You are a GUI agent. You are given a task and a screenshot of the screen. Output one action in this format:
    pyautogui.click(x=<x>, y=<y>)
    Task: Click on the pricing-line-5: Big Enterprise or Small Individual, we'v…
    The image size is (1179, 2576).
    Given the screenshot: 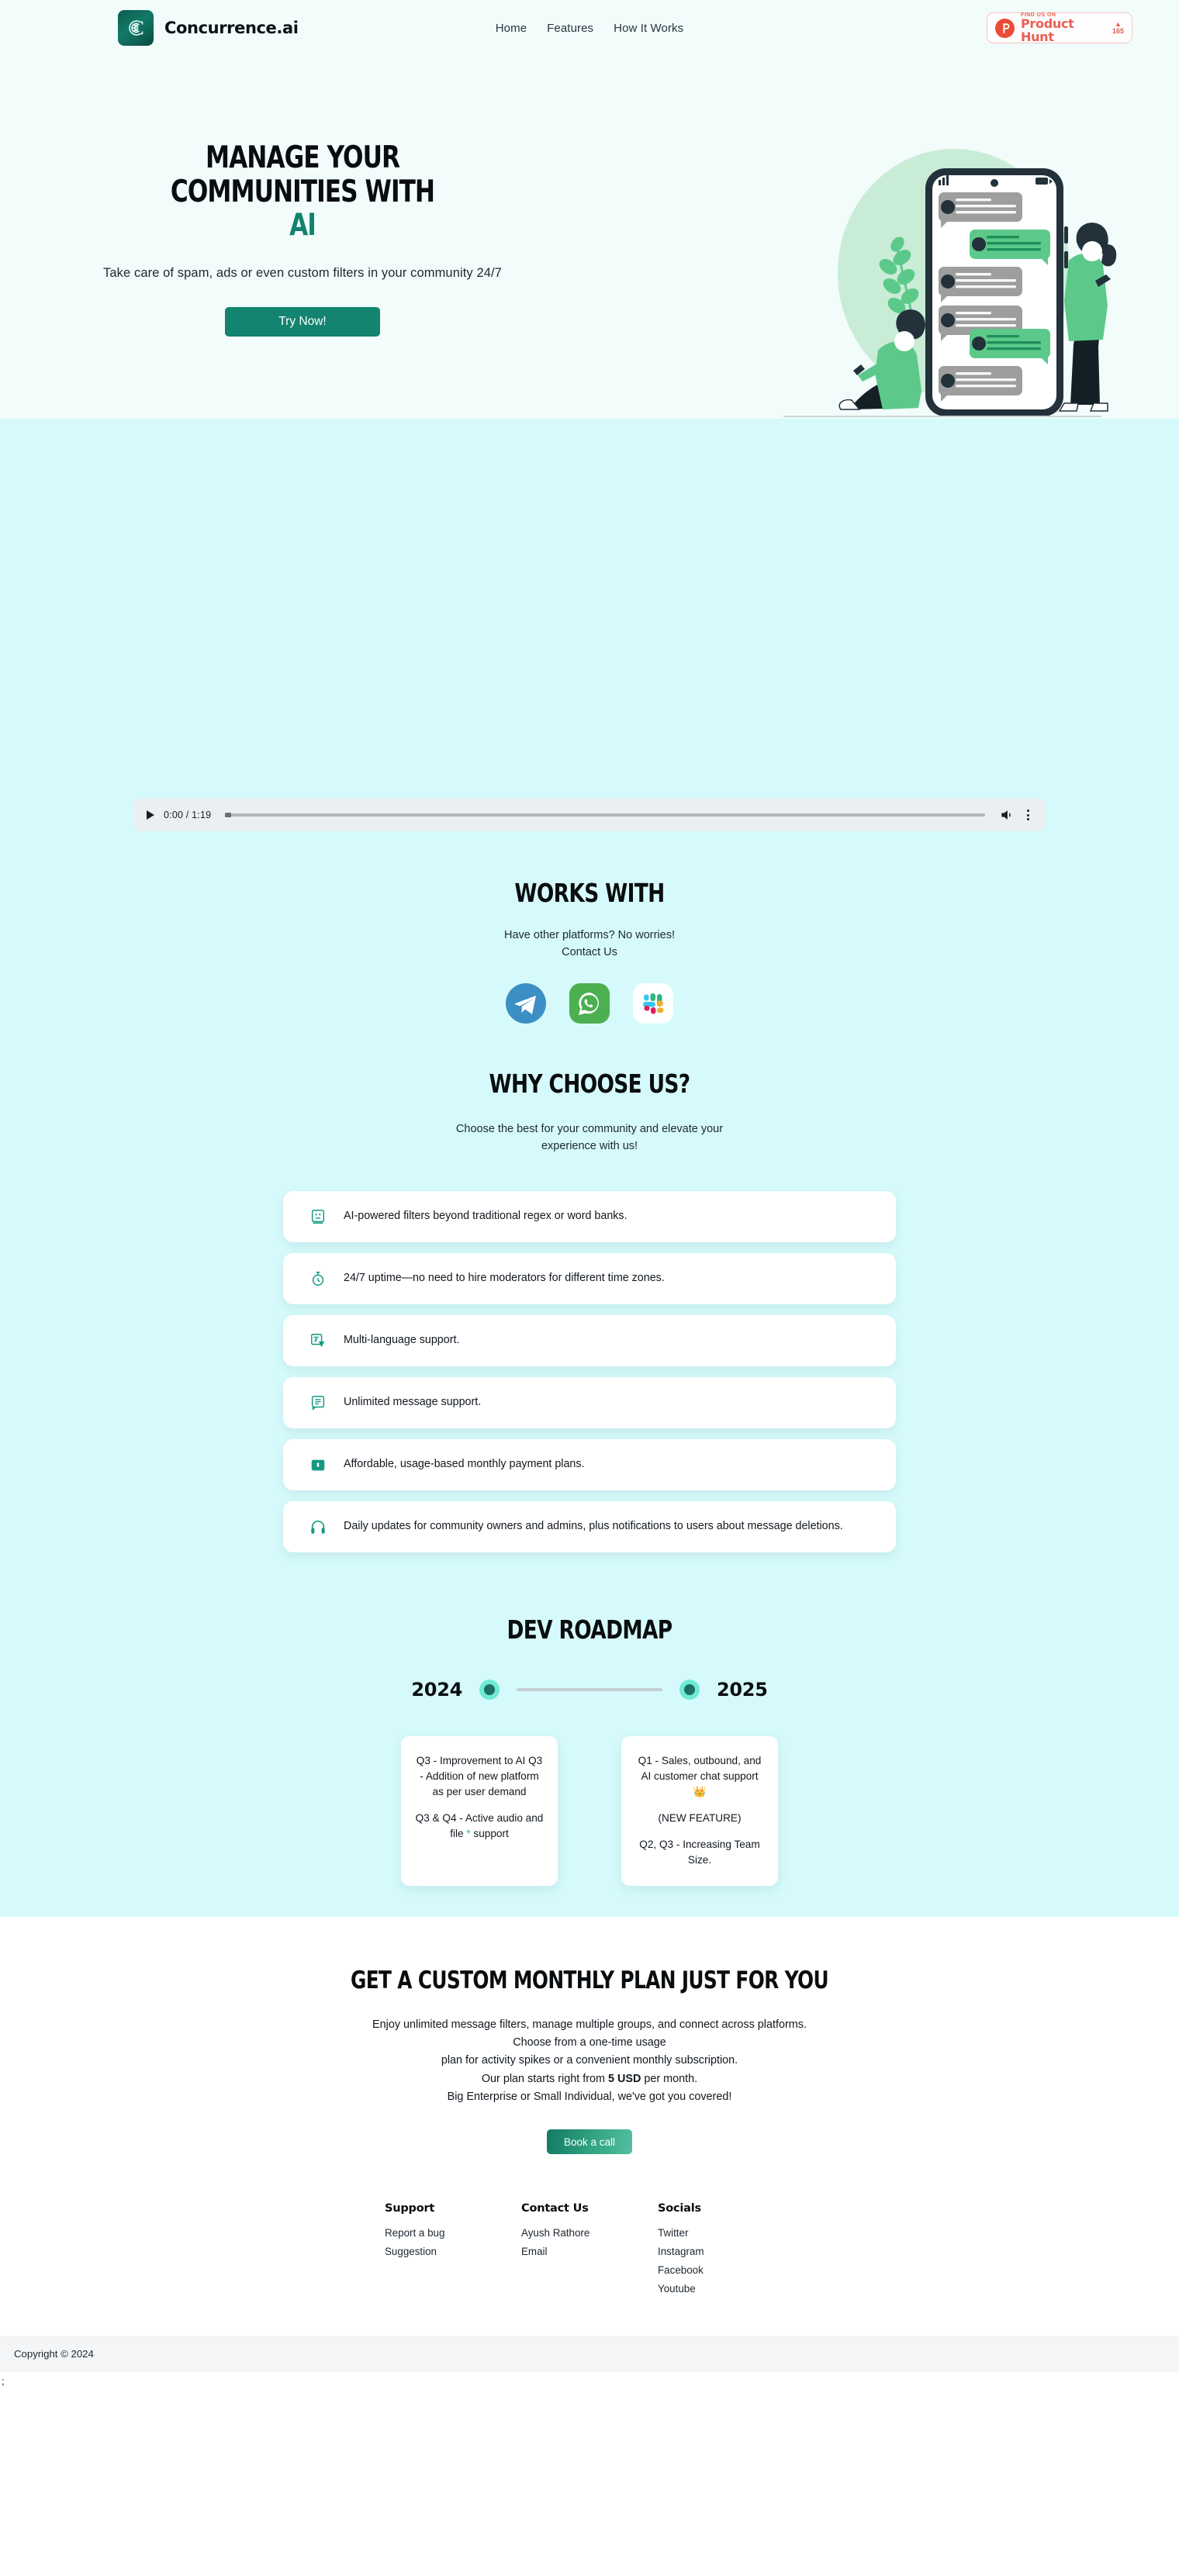 What is the action you would take?
    pyautogui.click(x=589, y=2097)
    